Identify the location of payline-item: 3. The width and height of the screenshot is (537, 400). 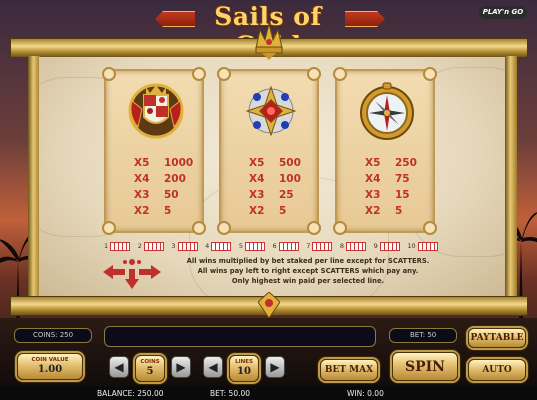
(187, 246).